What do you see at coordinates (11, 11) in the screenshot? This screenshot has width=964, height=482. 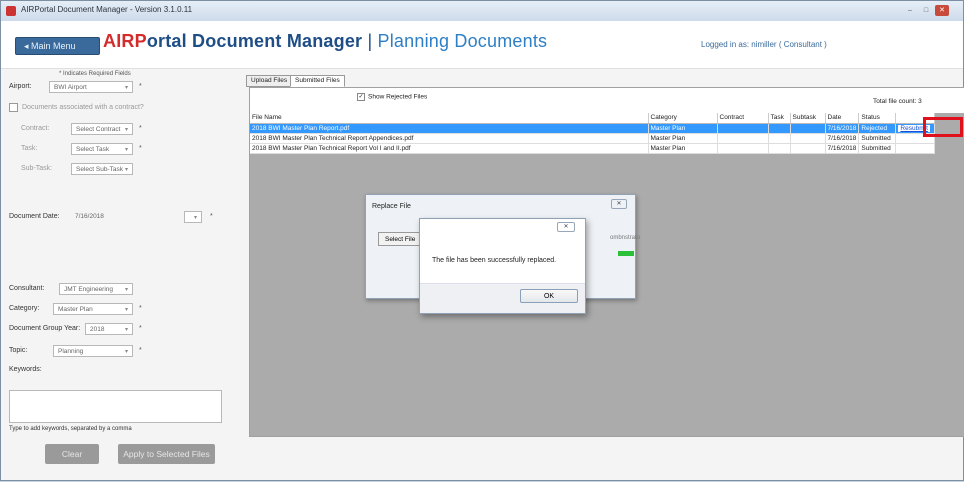 I see `app-icon` at bounding box center [11, 11].